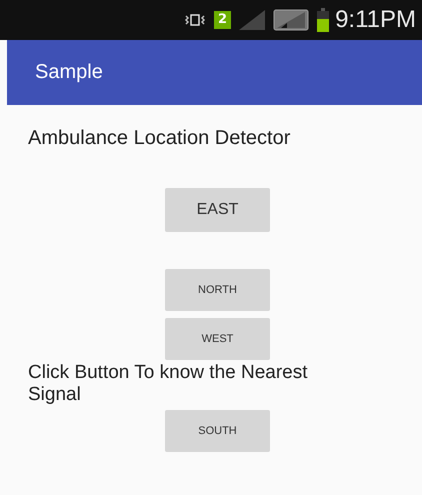 Image resolution: width=422 pixels, height=495 pixels. What do you see at coordinates (217, 431) in the screenshot?
I see `direction-button: SOUTH` at bounding box center [217, 431].